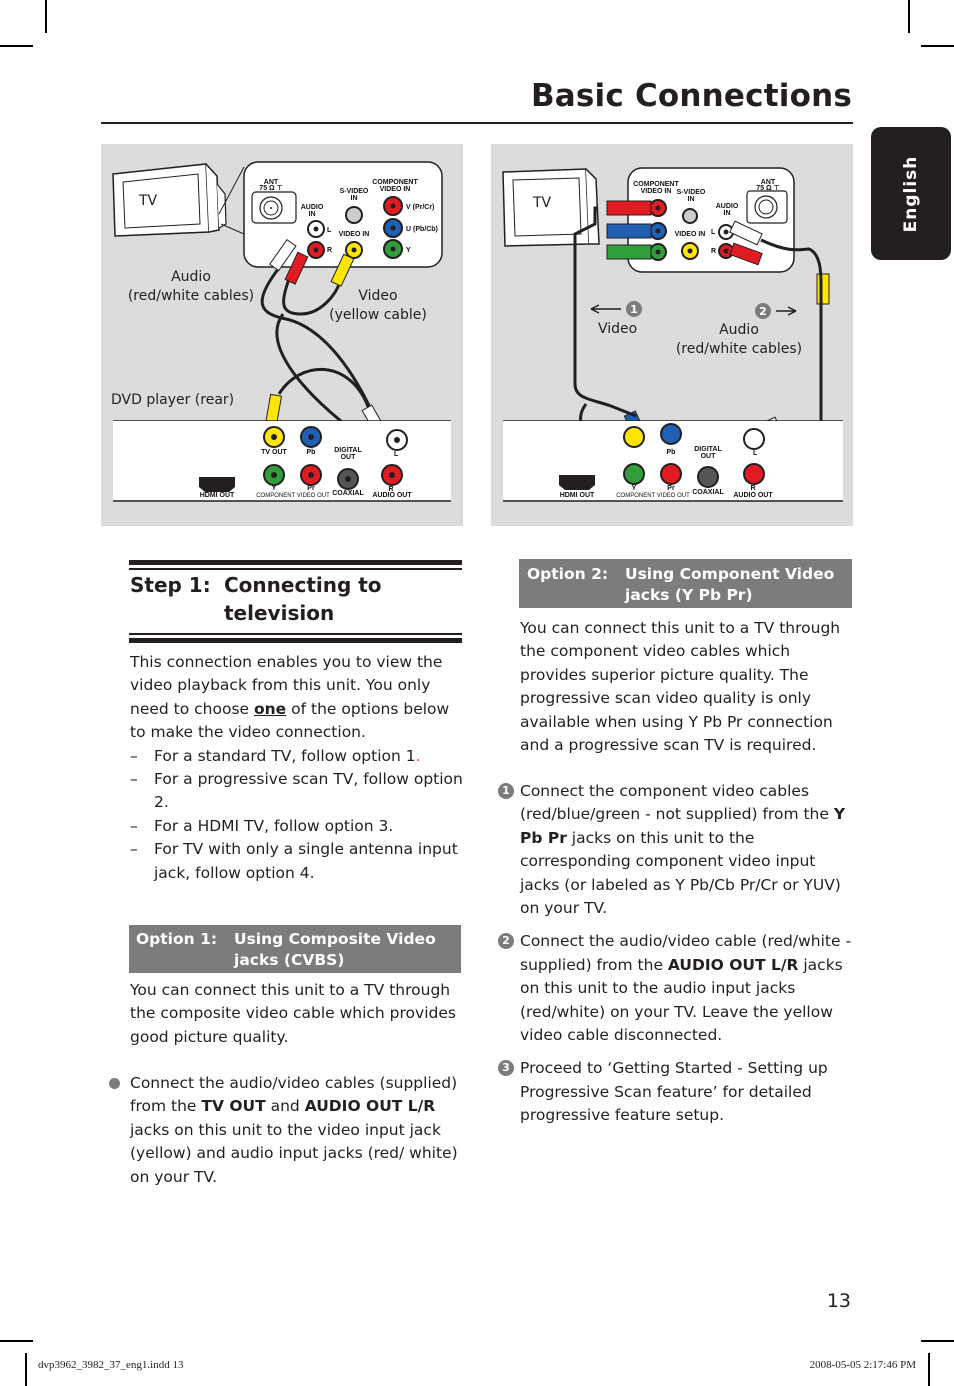  I want to click on instruction-text: and, so click(285, 1106).